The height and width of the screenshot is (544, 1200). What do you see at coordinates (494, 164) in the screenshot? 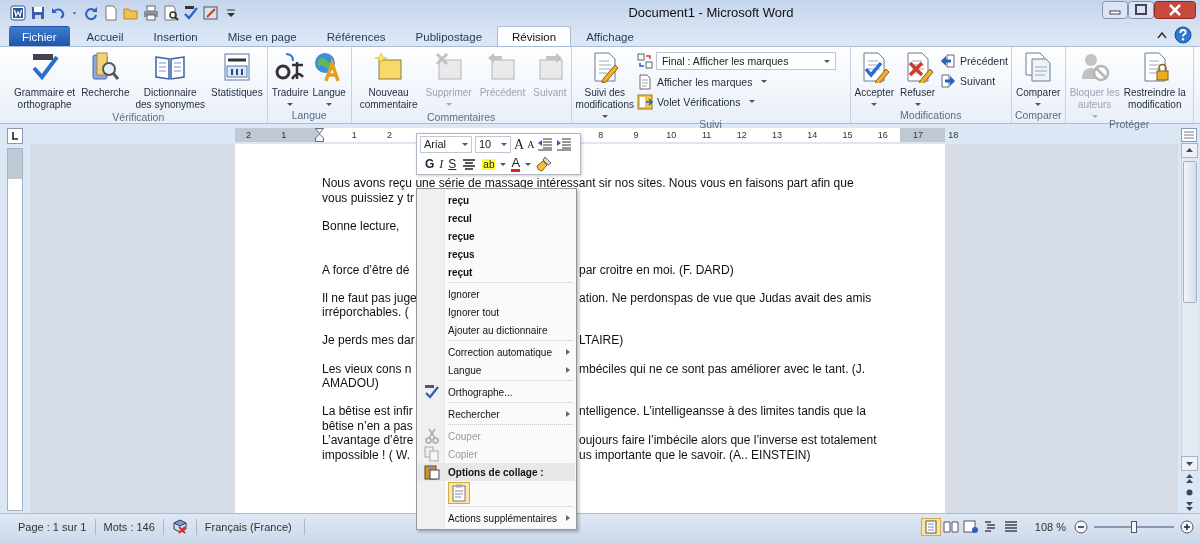
I see `highlight-button: ab` at bounding box center [494, 164].